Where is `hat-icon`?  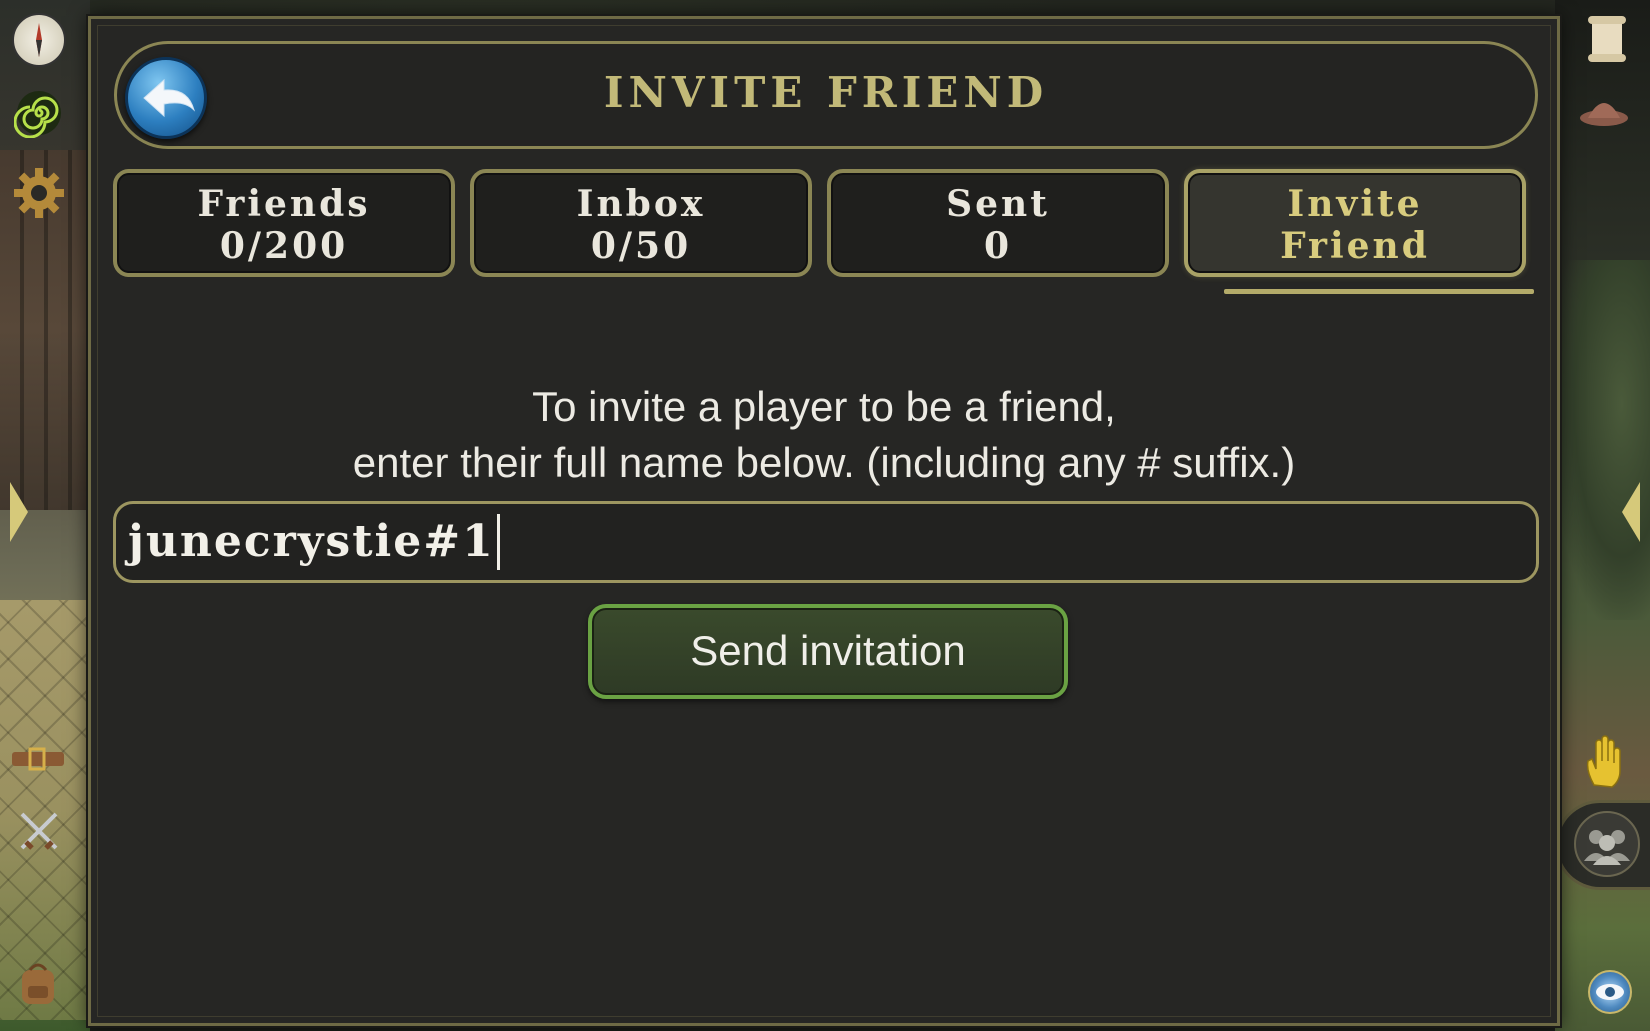
hat-icon is located at coordinates (1604, 109).